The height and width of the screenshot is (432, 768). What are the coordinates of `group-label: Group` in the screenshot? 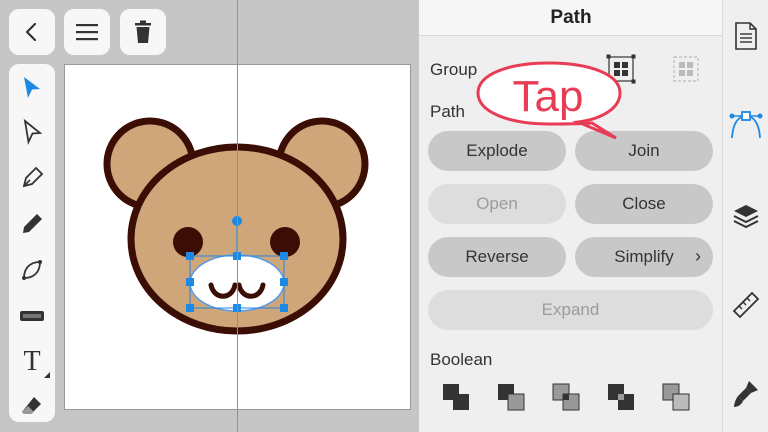 It's located at (454, 69).